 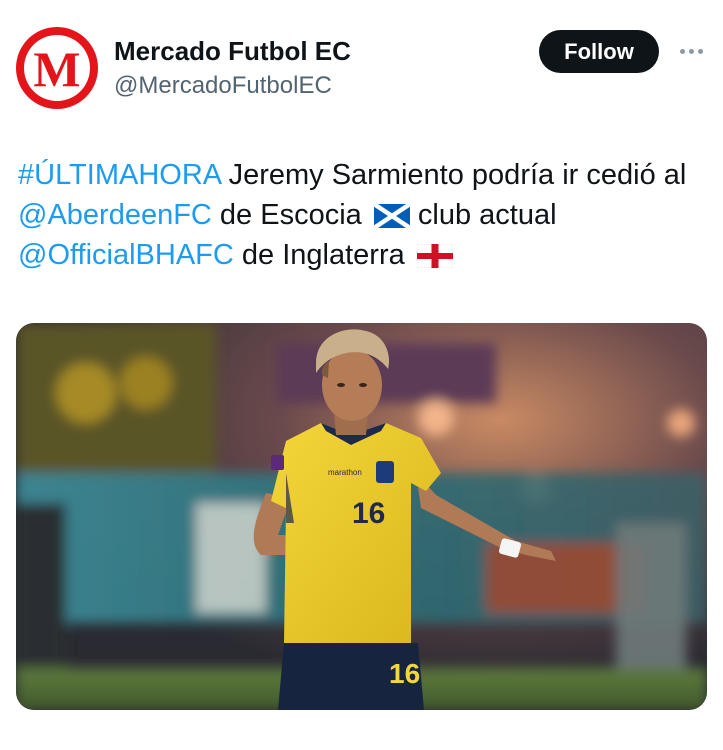 What do you see at coordinates (434, 256) in the screenshot?
I see `england-flag-icon` at bounding box center [434, 256].